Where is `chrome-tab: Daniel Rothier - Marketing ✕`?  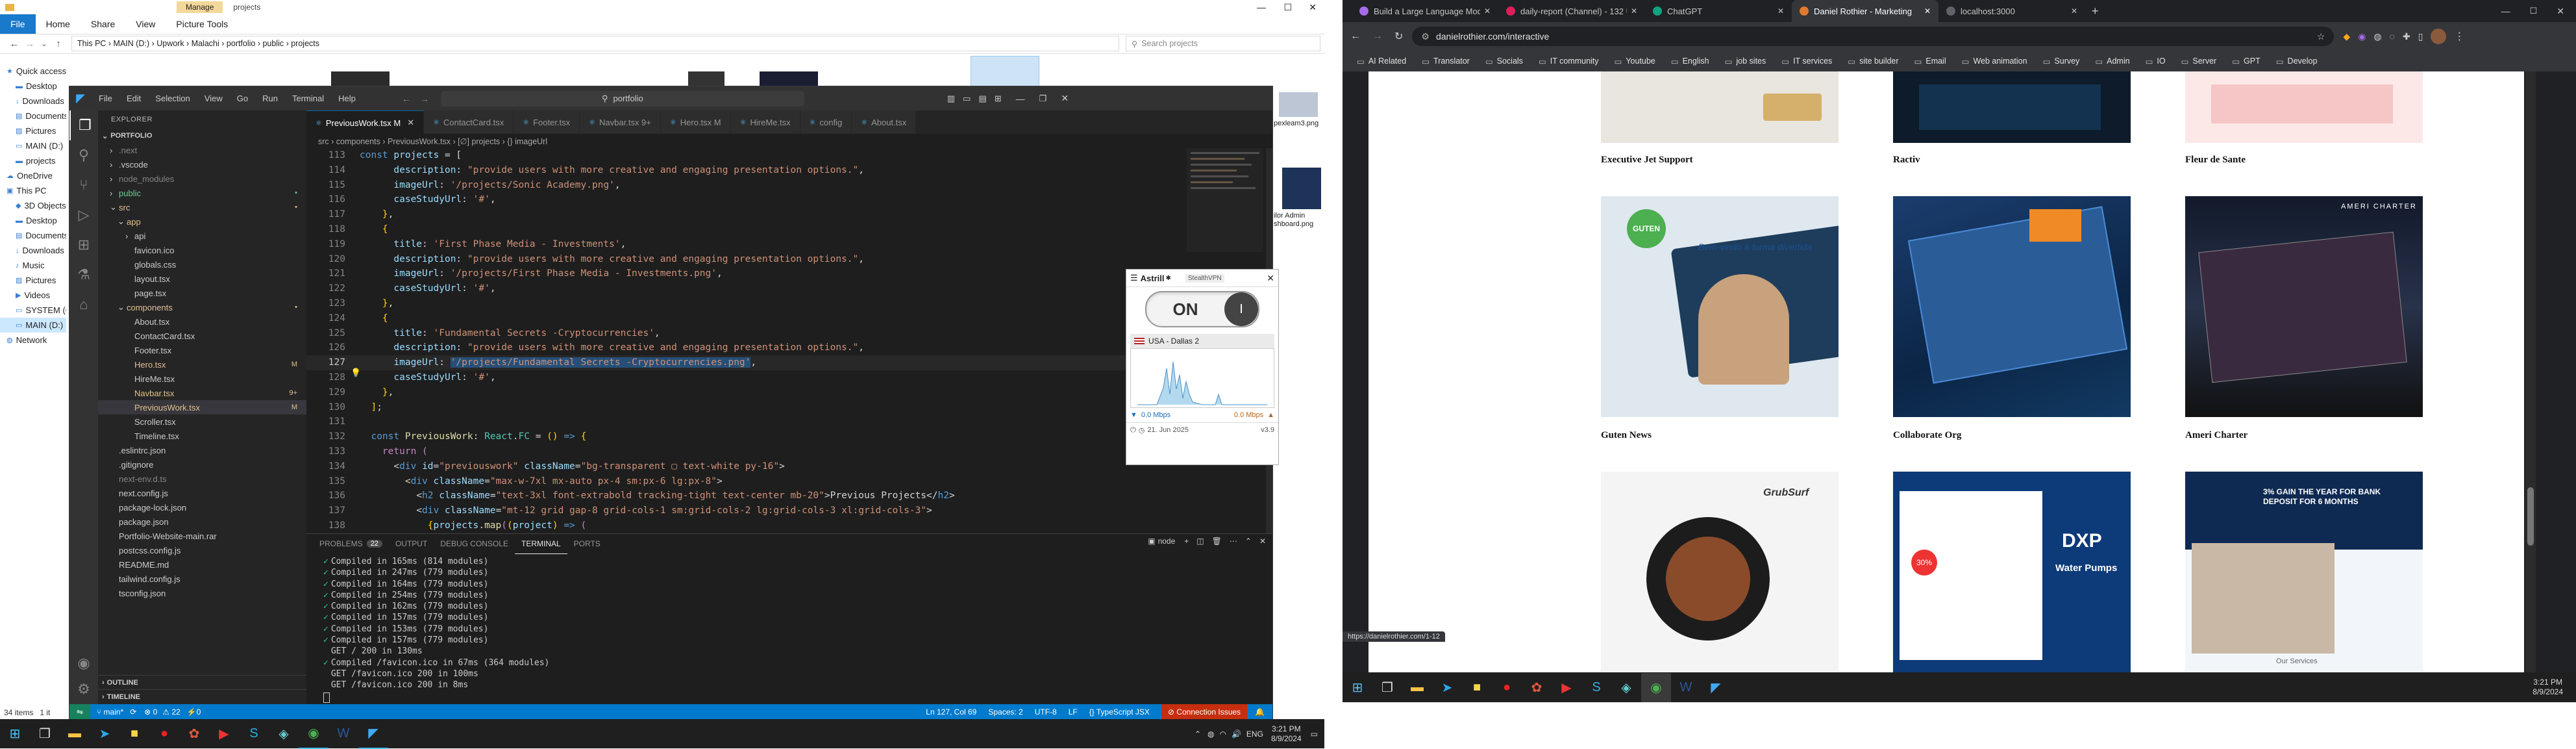
chrome-tab: Daniel Rothier - Marketing ✕ is located at coordinates (1865, 11).